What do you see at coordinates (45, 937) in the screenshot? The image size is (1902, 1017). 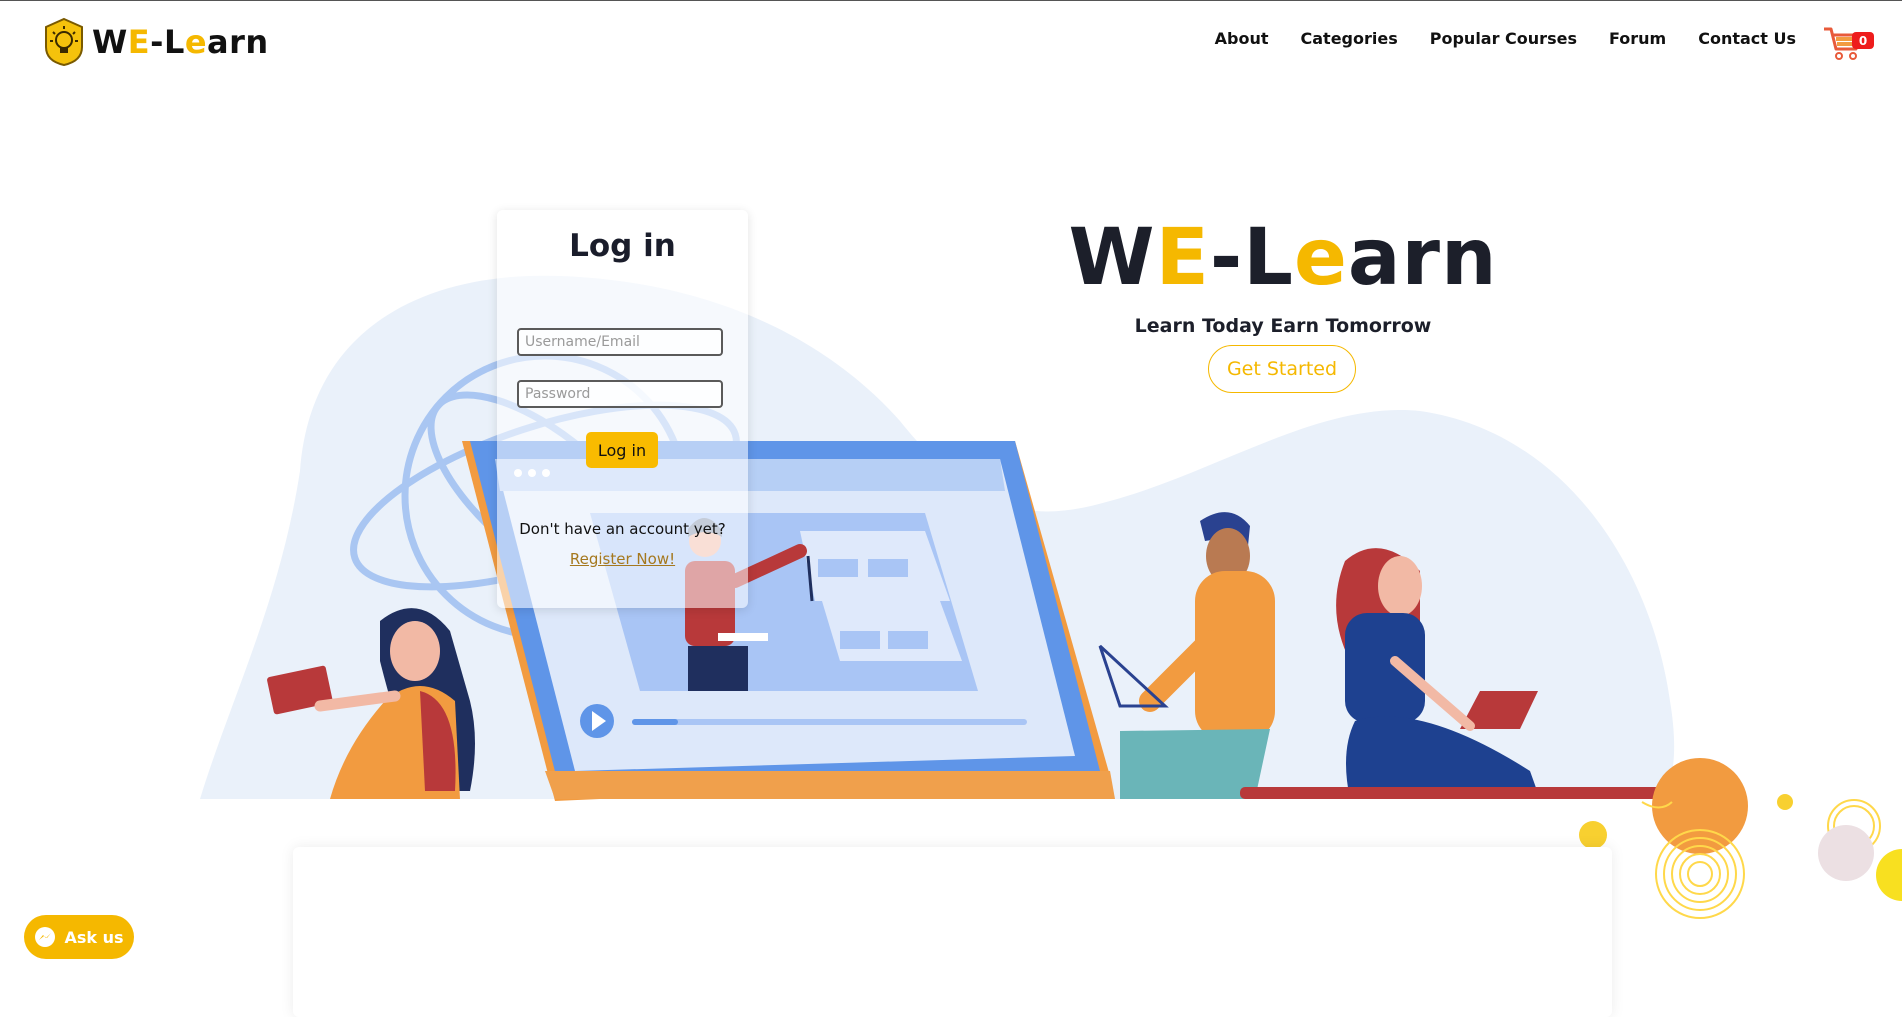 I see `messenger-icon` at bounding box center [45, 937].